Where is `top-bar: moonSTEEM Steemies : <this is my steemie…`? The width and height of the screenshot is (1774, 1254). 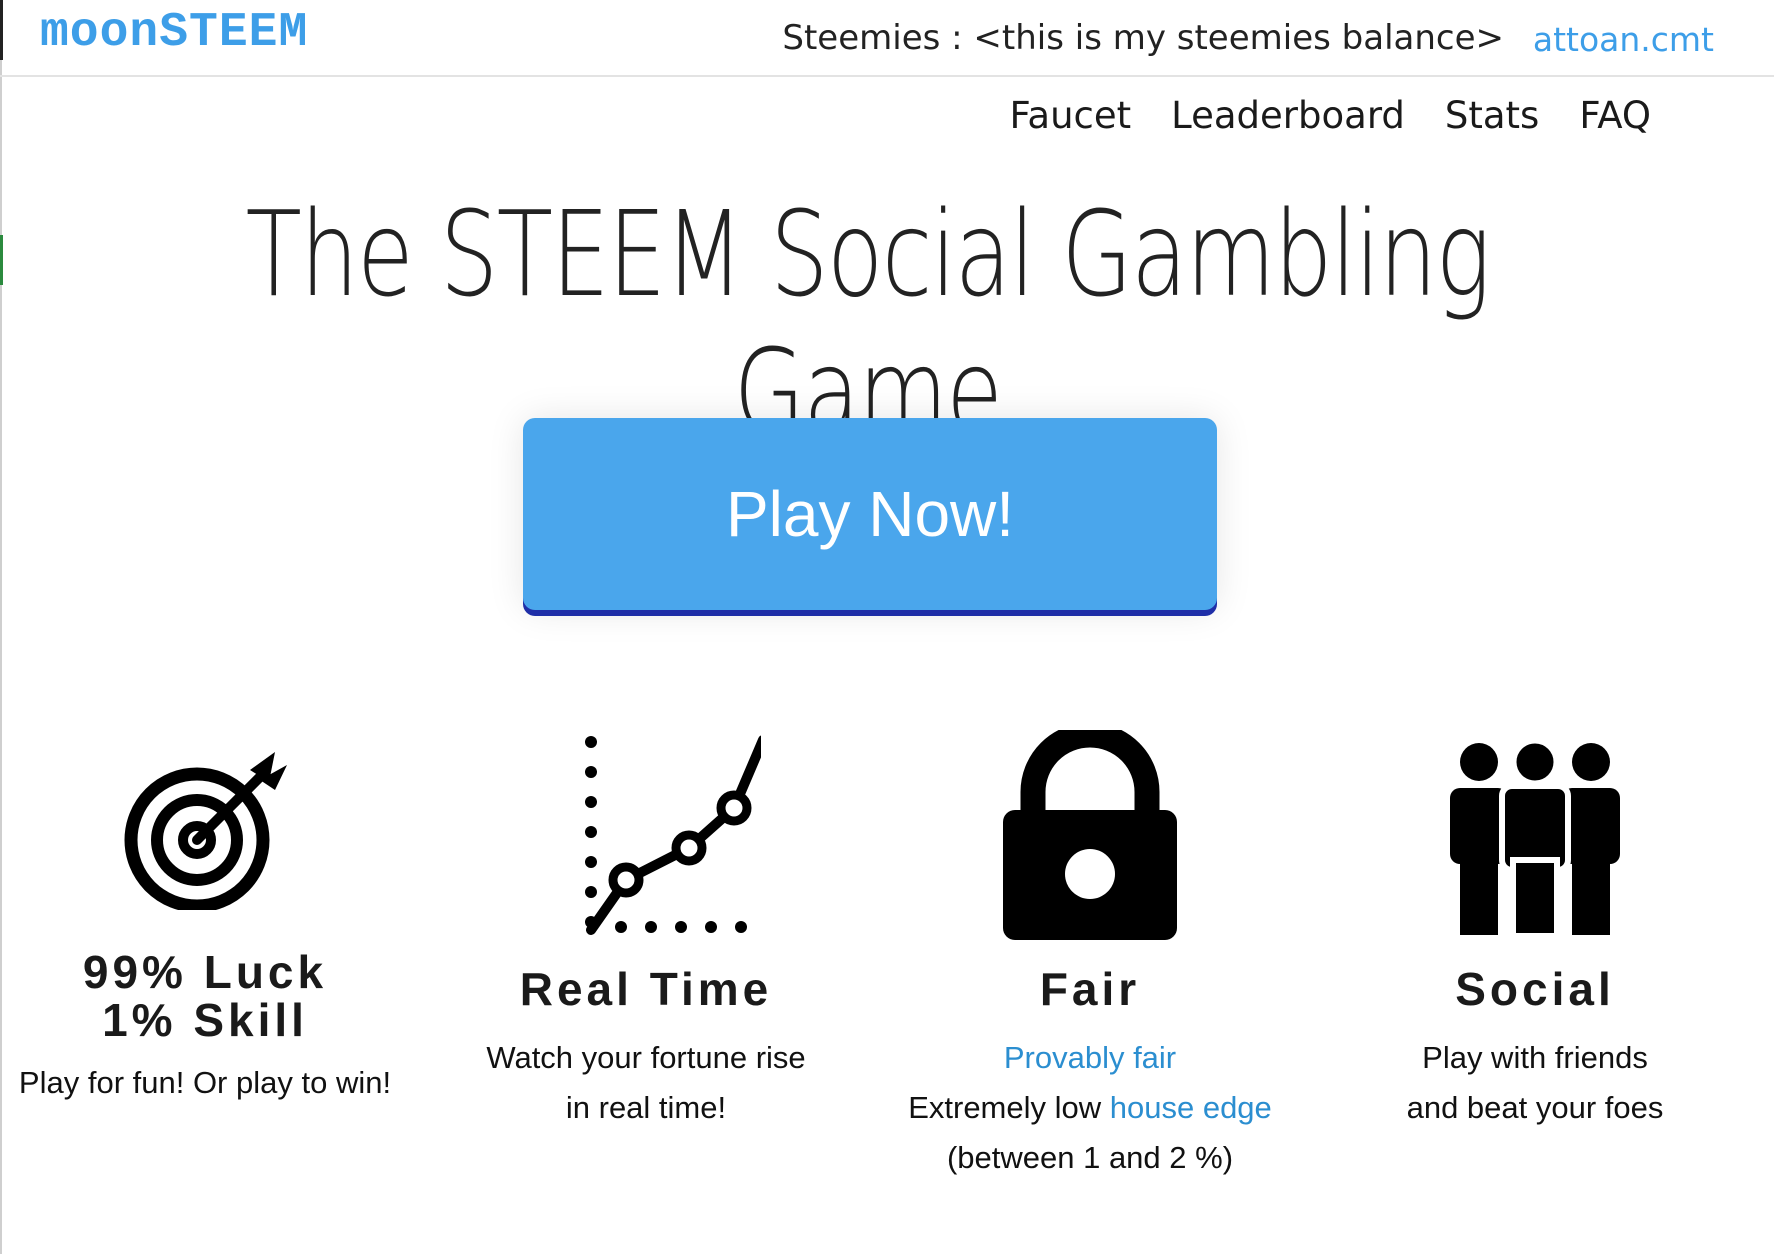 top-bar: moonSTEEM Steemies : <this is my steemie… is located at coordinates (887, 38).